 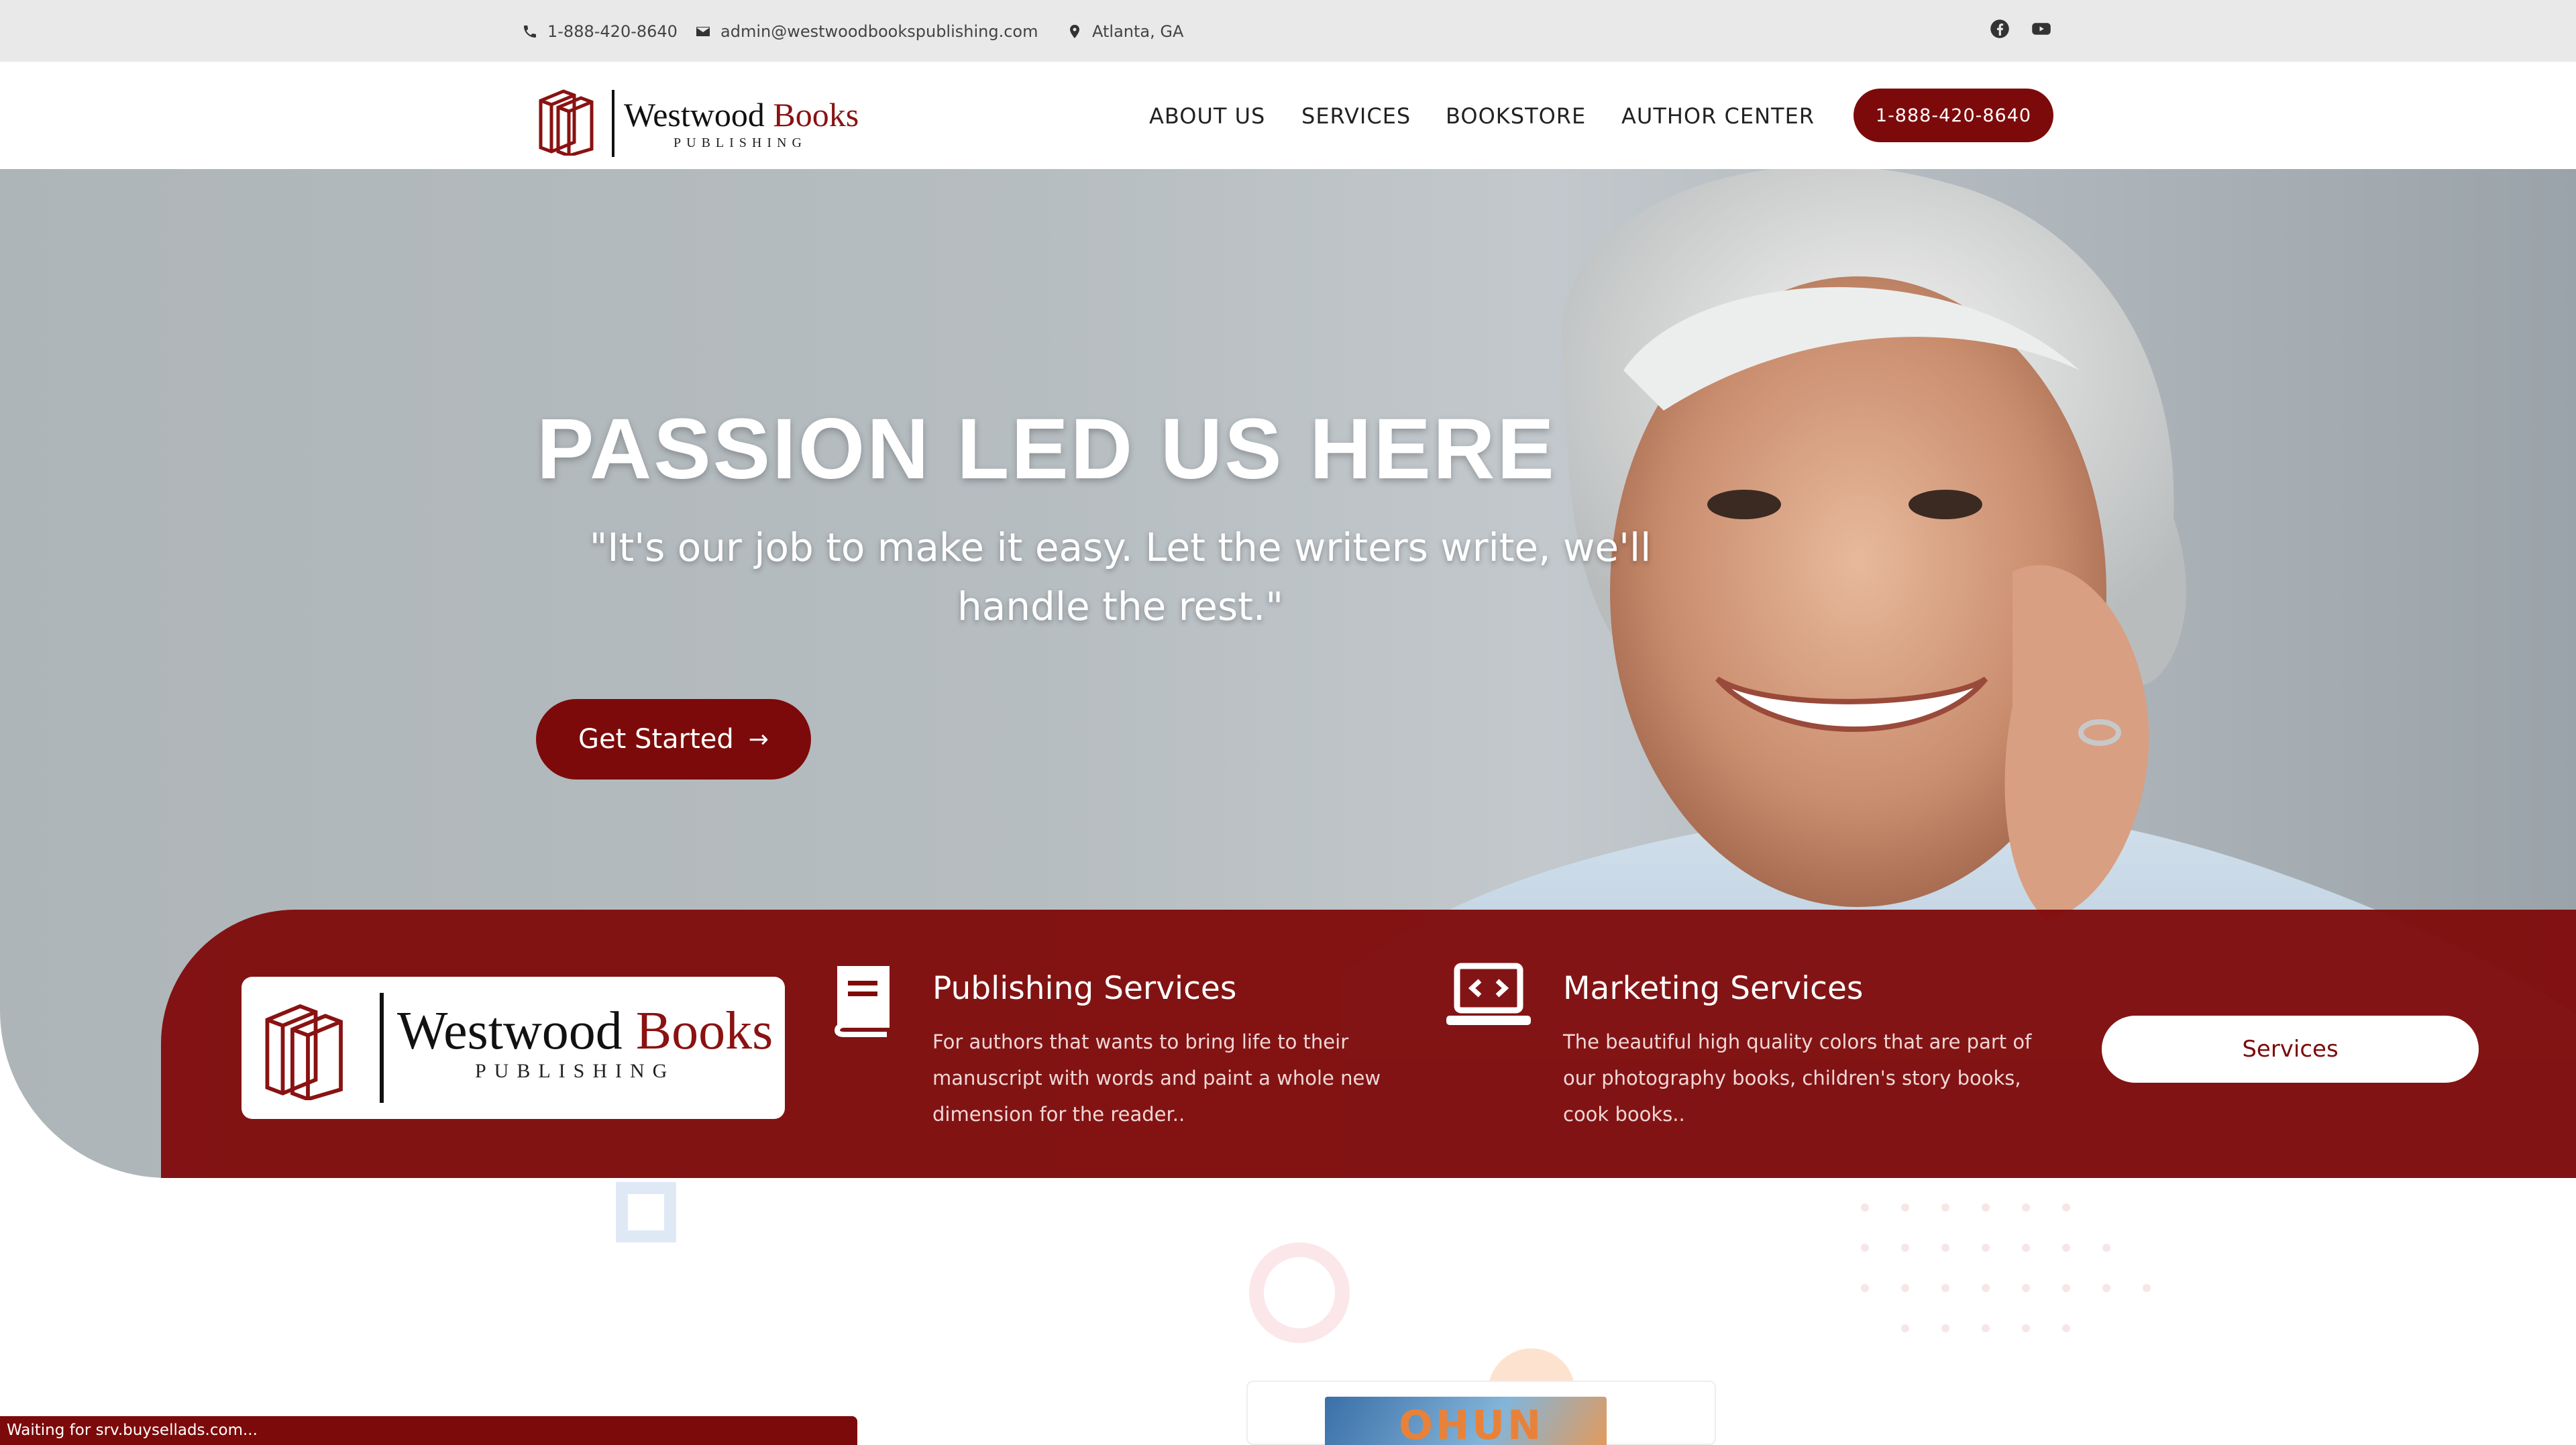 I want to click on hero-title: PASSION LED US HERE, so click(x=1046, y=449).